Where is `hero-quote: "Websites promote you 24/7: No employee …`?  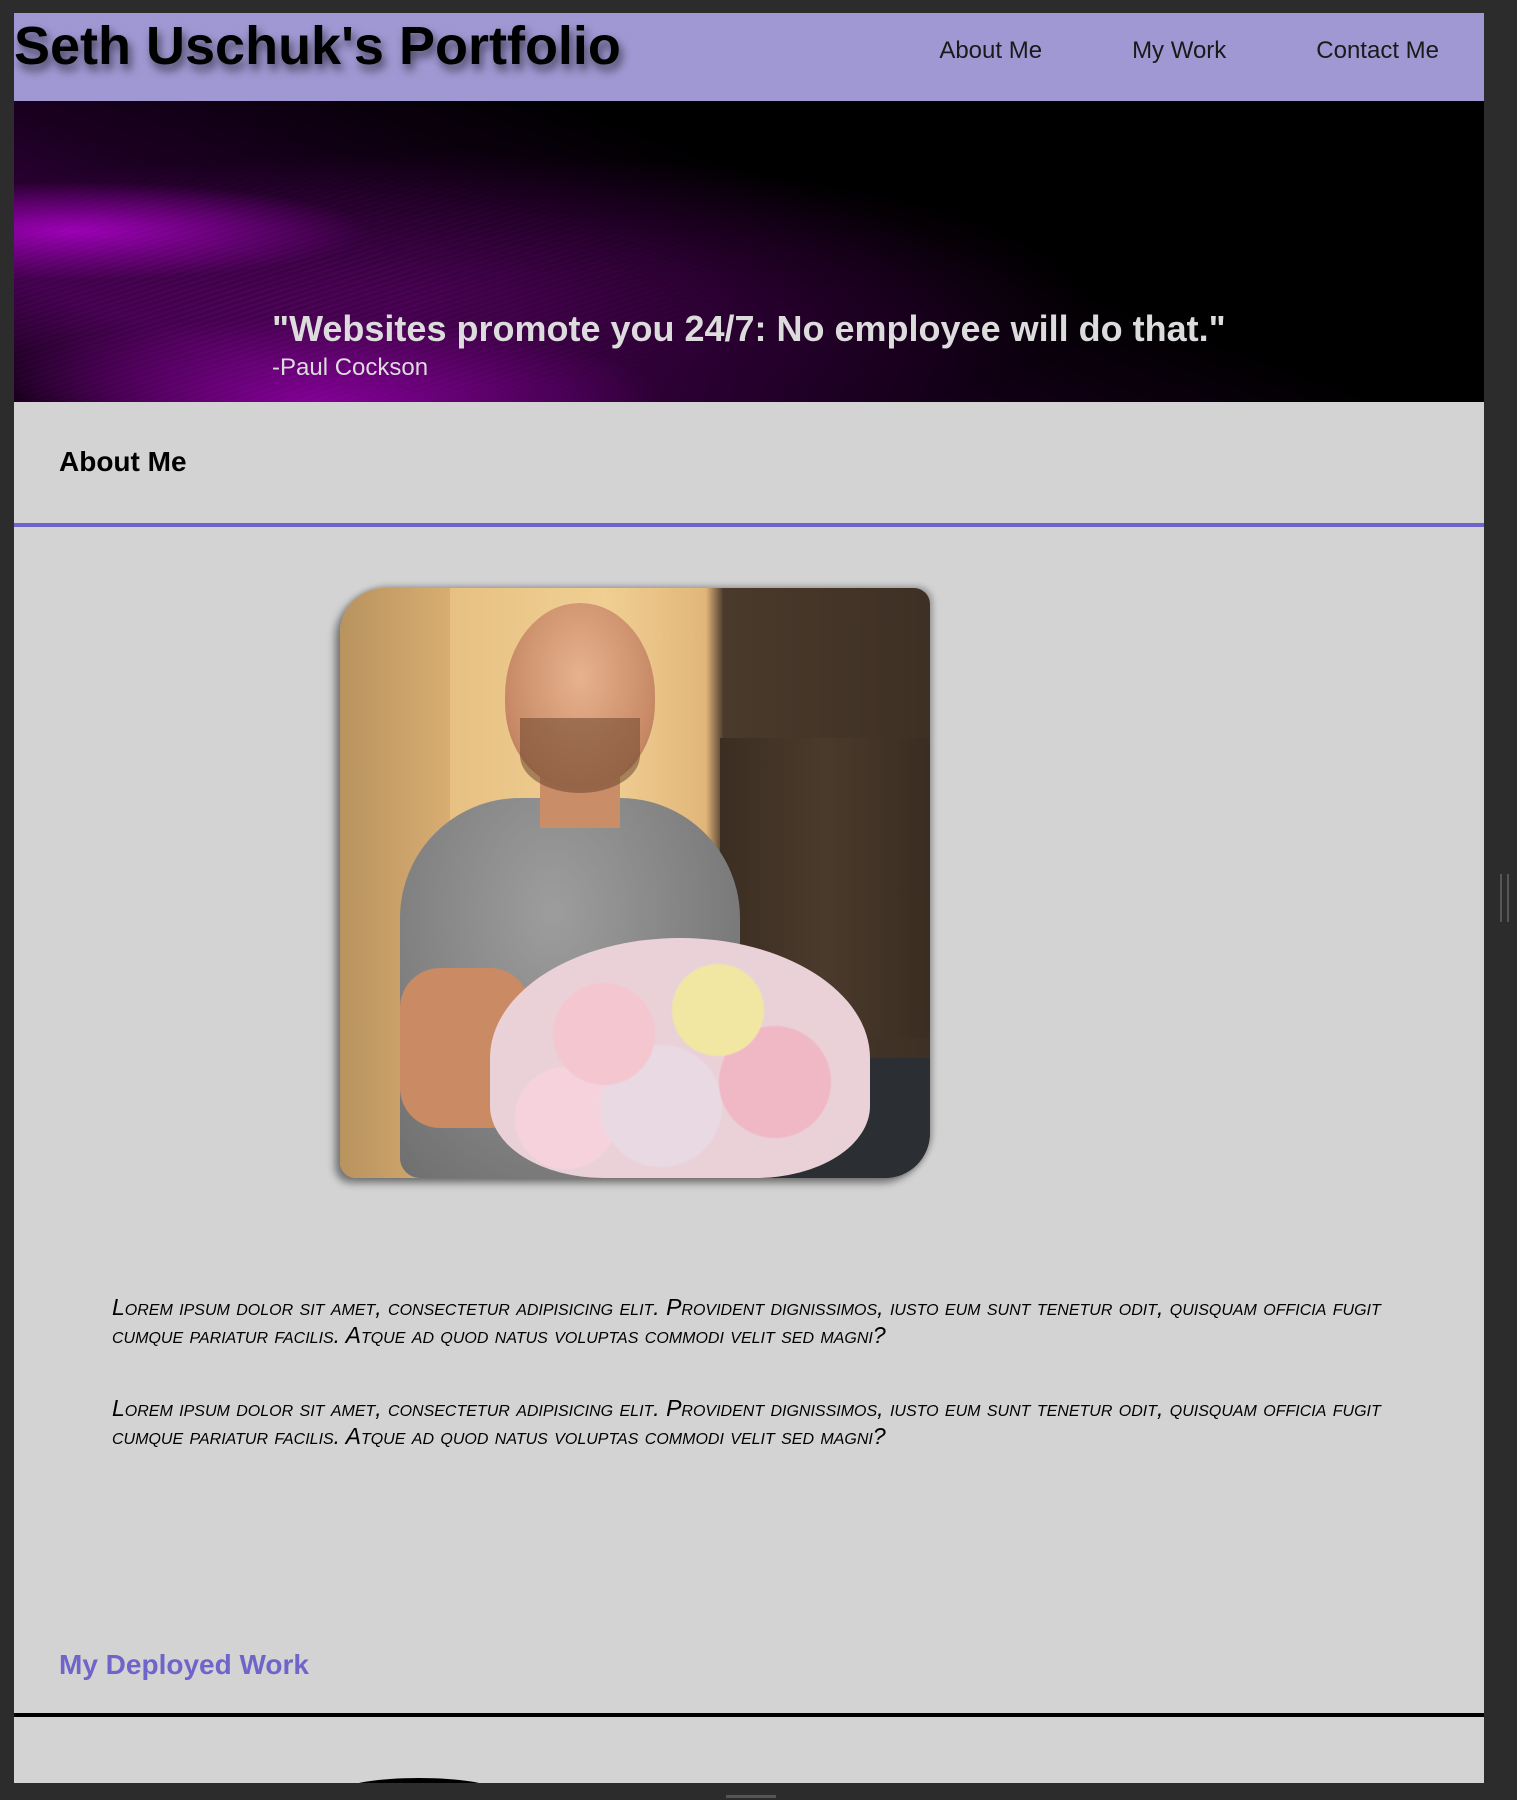
hero-quote: "Websites promote you 24/7: No employee … is located at coordinates (749, 328).